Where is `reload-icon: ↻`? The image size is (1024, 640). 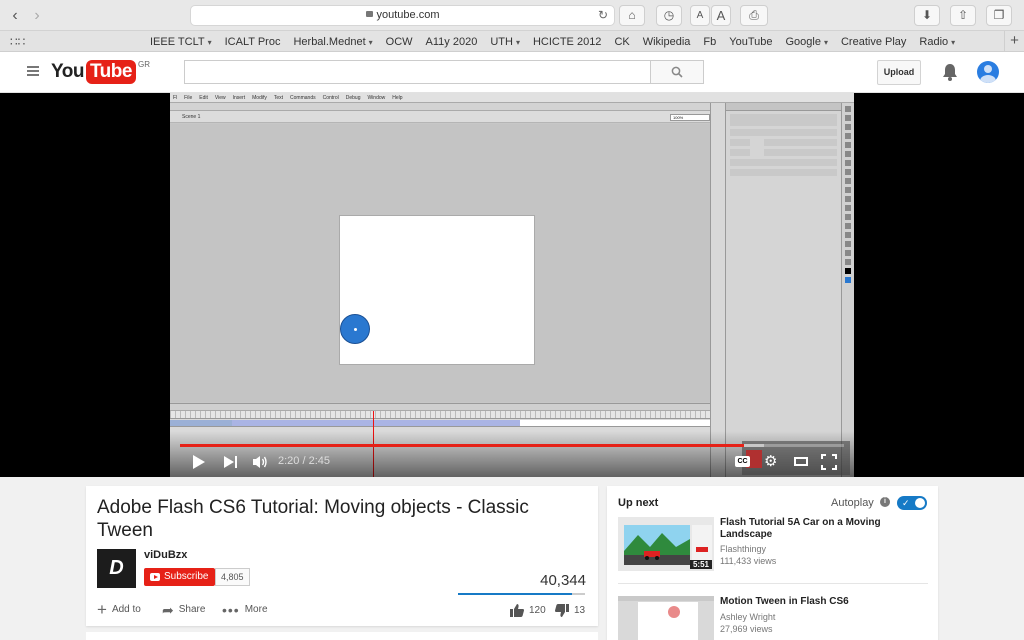
reload-icon: ↻ is located at coordinates (603, 15).